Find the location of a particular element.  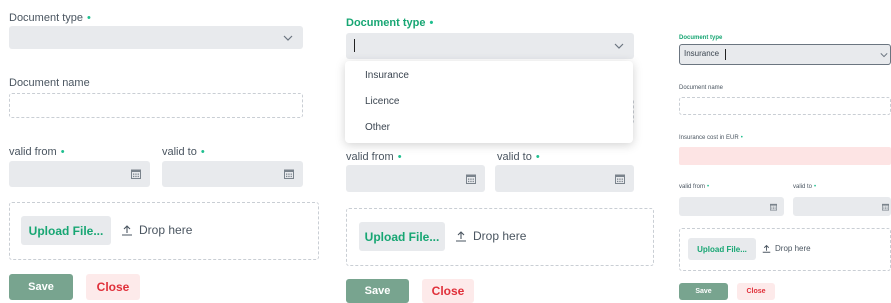

insurance-cost-label: Insurance cost in EUR • is located at coordinates (711, 138).